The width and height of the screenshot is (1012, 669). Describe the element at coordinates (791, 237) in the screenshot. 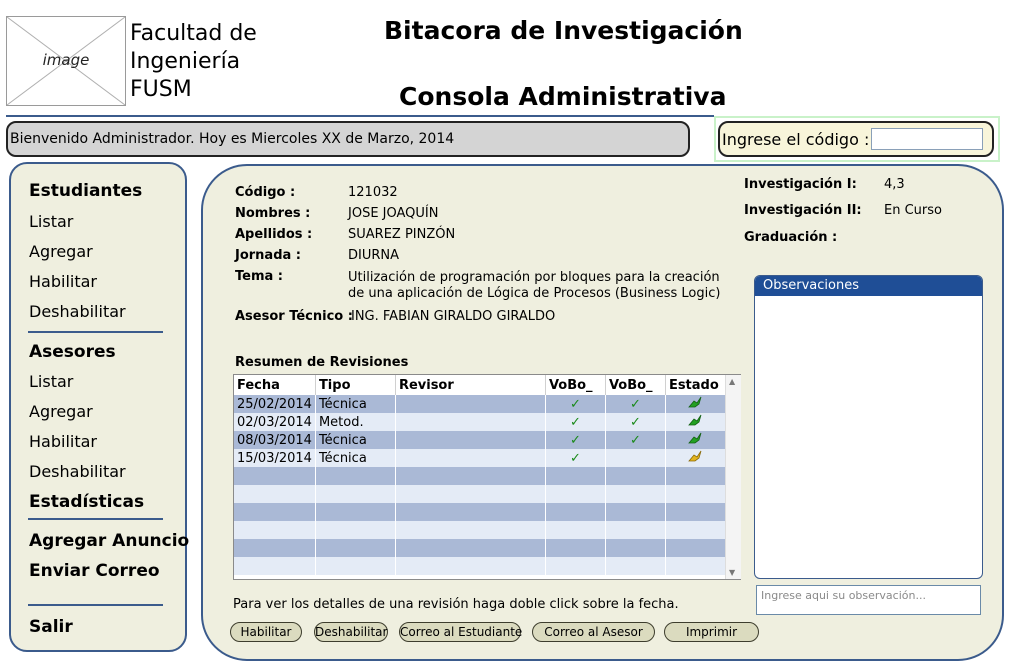

I see `graduacion-label: Graduación :` at that location.